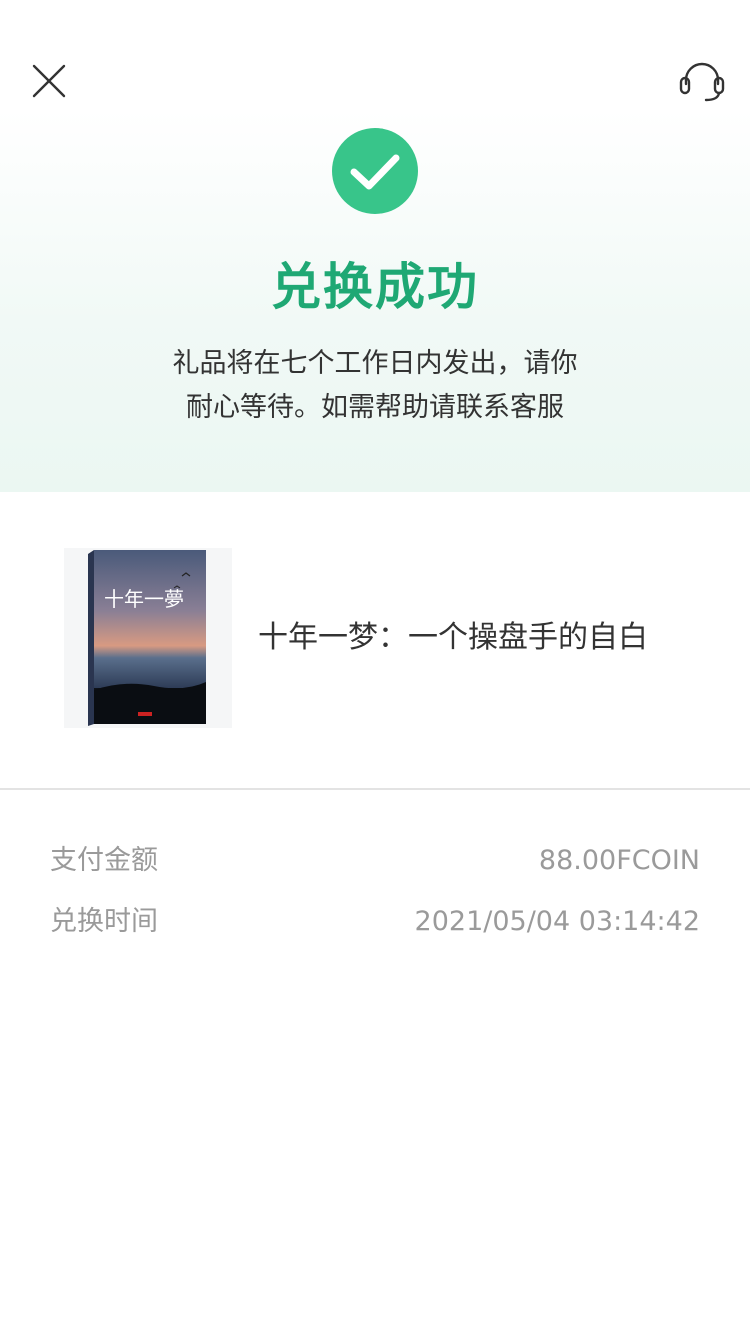 The height and width of the screenshot is (1334, 750). I want to click on headset-icon, so click(702, 82).